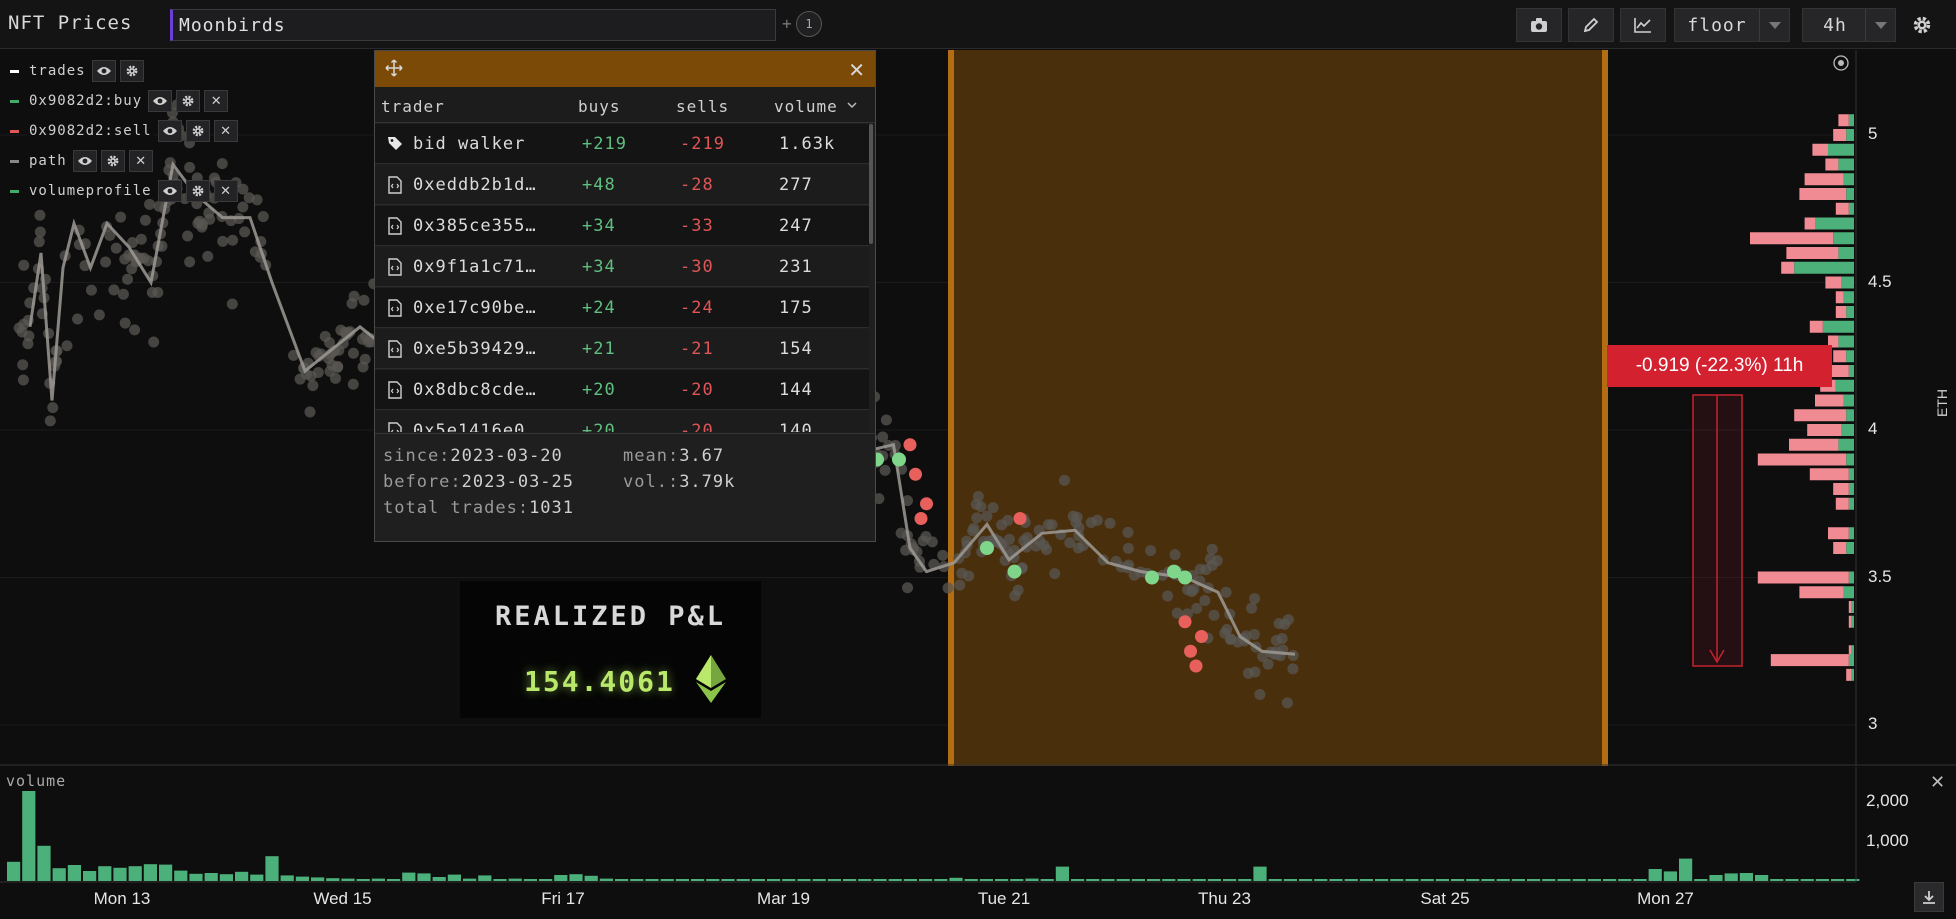 The image size is (1956, 919). Describe the element at coordinates (1929, 897) in the screenshot. I see `download-button` at that location.